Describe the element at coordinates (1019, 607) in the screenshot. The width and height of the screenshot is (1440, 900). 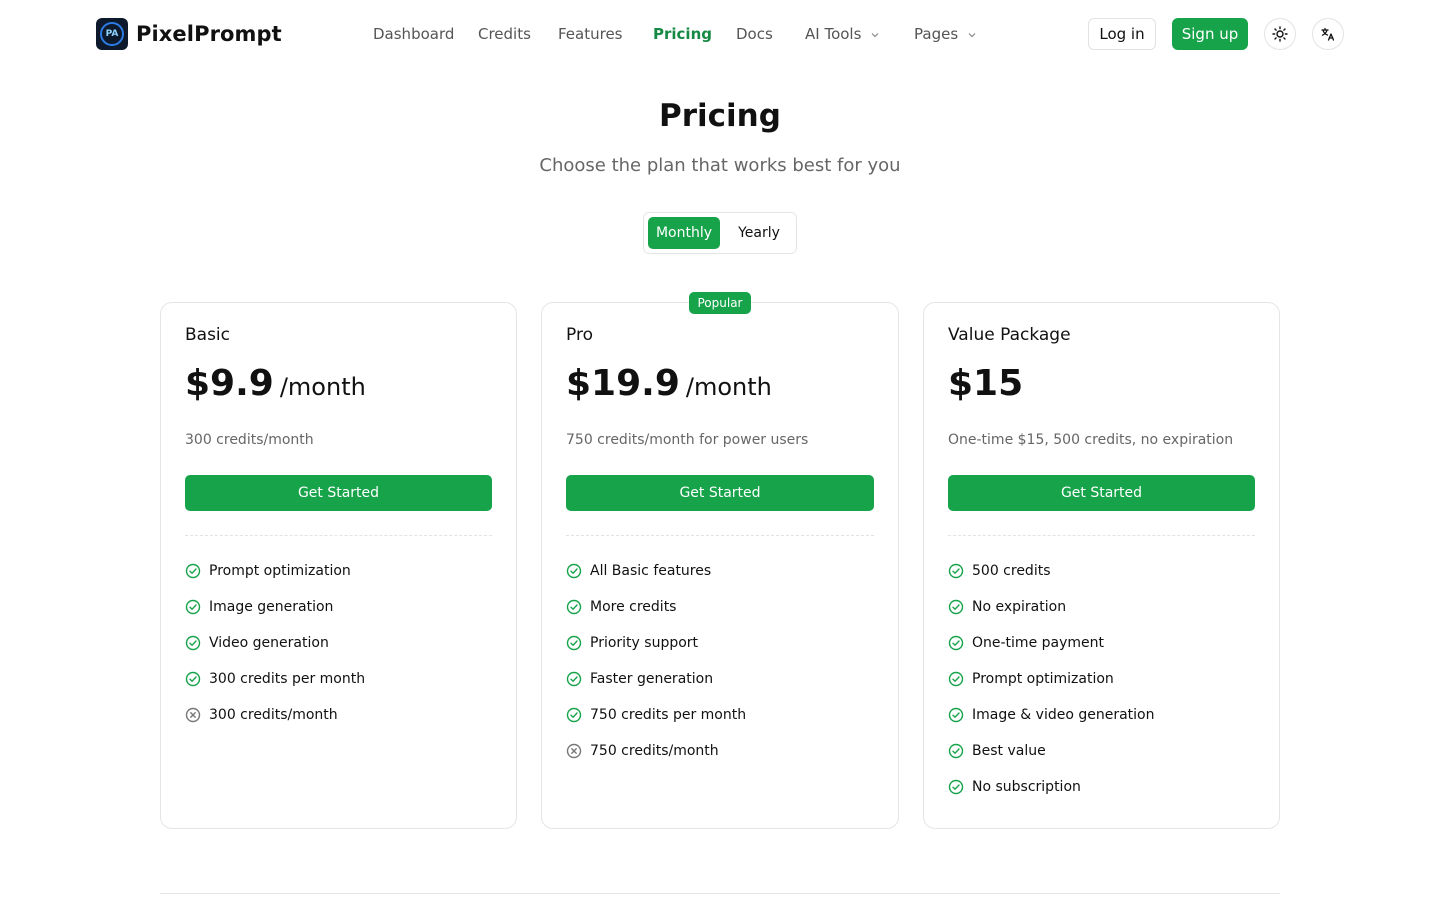
I see `feature-text: No expiration` at that location.